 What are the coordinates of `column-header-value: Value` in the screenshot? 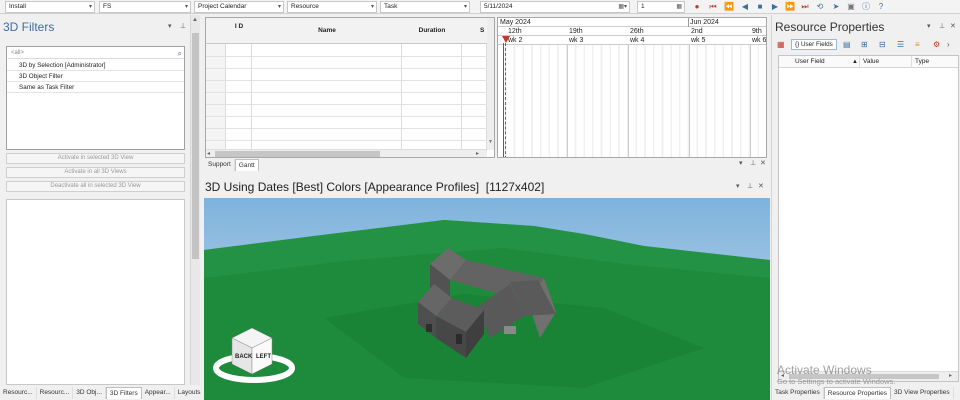 It's located at (871, 62).